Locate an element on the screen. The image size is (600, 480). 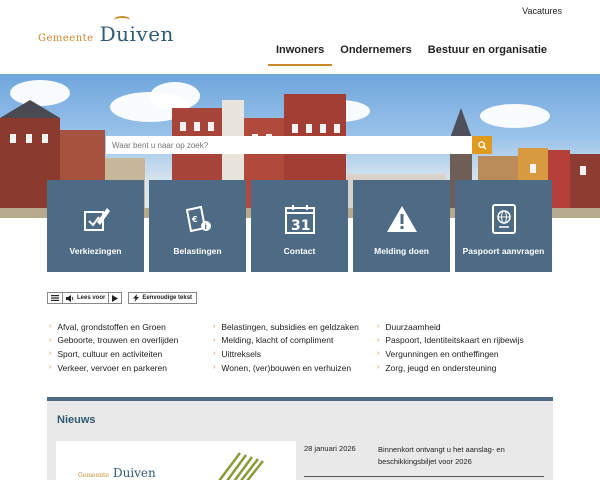
topic-link: › Melding, klacht of compliment is located at coordinates (295, 341).